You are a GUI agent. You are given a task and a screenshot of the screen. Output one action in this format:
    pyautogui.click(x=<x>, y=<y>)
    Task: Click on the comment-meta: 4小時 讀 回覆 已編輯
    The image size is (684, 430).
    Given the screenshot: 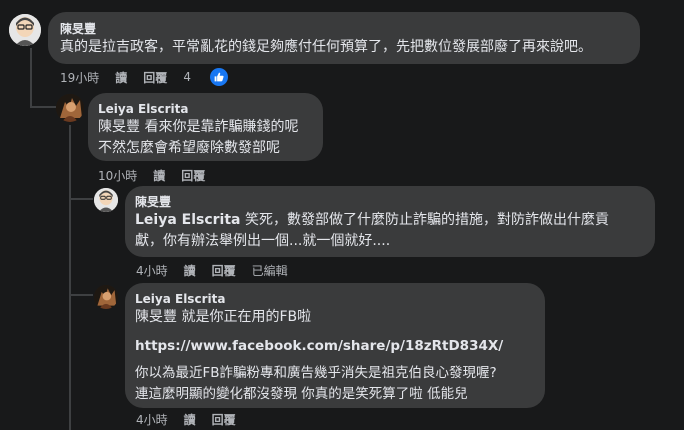 What is the action you would take?
    pyautogui.click(x=220, y=270)
    